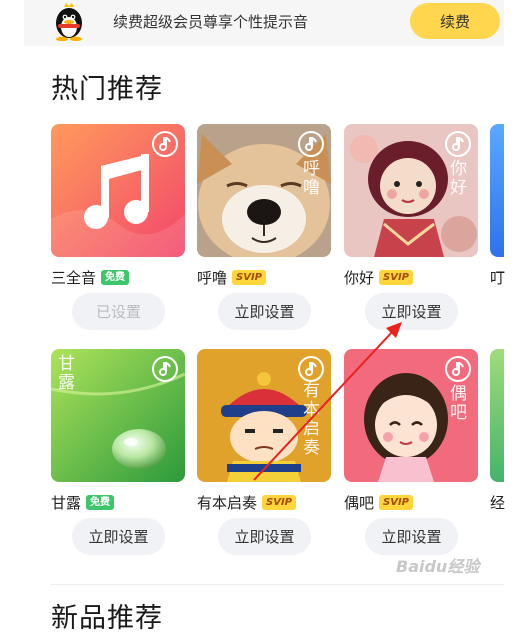 This screenshot has width=519, height=635. I want to click on ringtone-cover, so click(118, 190).